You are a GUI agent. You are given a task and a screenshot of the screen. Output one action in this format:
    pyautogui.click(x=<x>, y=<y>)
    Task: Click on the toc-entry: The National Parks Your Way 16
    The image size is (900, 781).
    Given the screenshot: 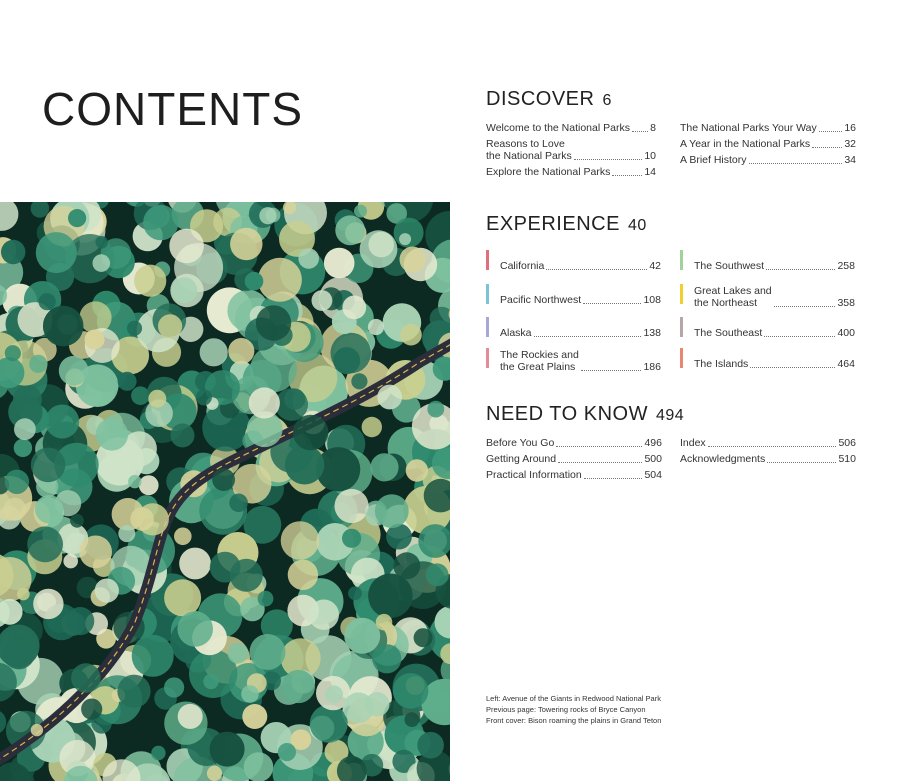 What is the action you would take?
    pyautogui.click(x=768, y=128)
    